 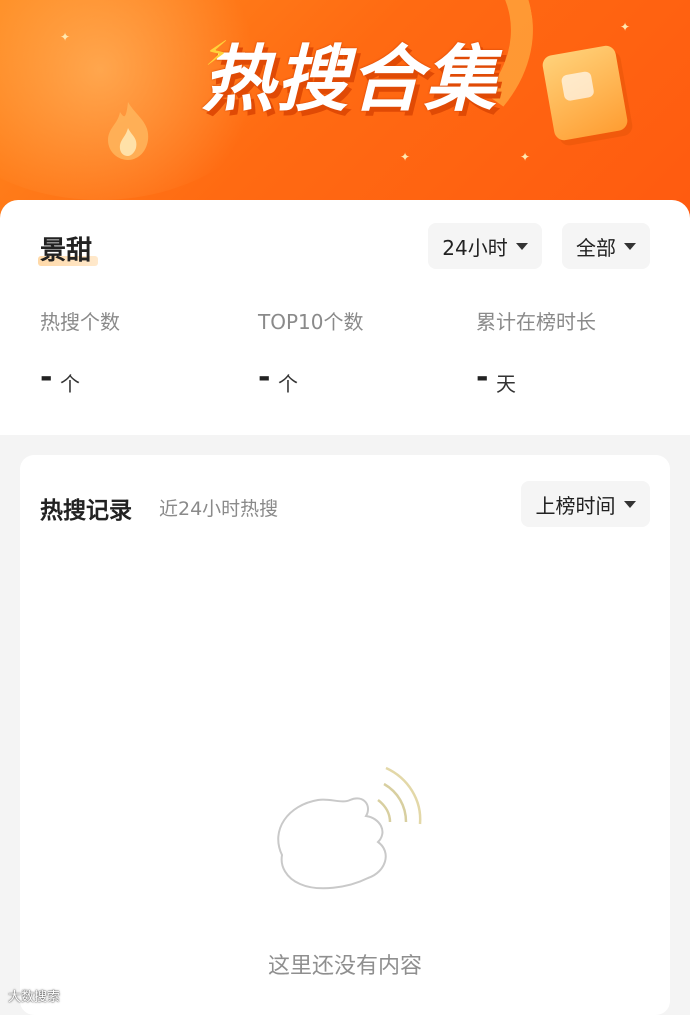 I want to click on profile-name: 景甜, so click(x=66, y=251).